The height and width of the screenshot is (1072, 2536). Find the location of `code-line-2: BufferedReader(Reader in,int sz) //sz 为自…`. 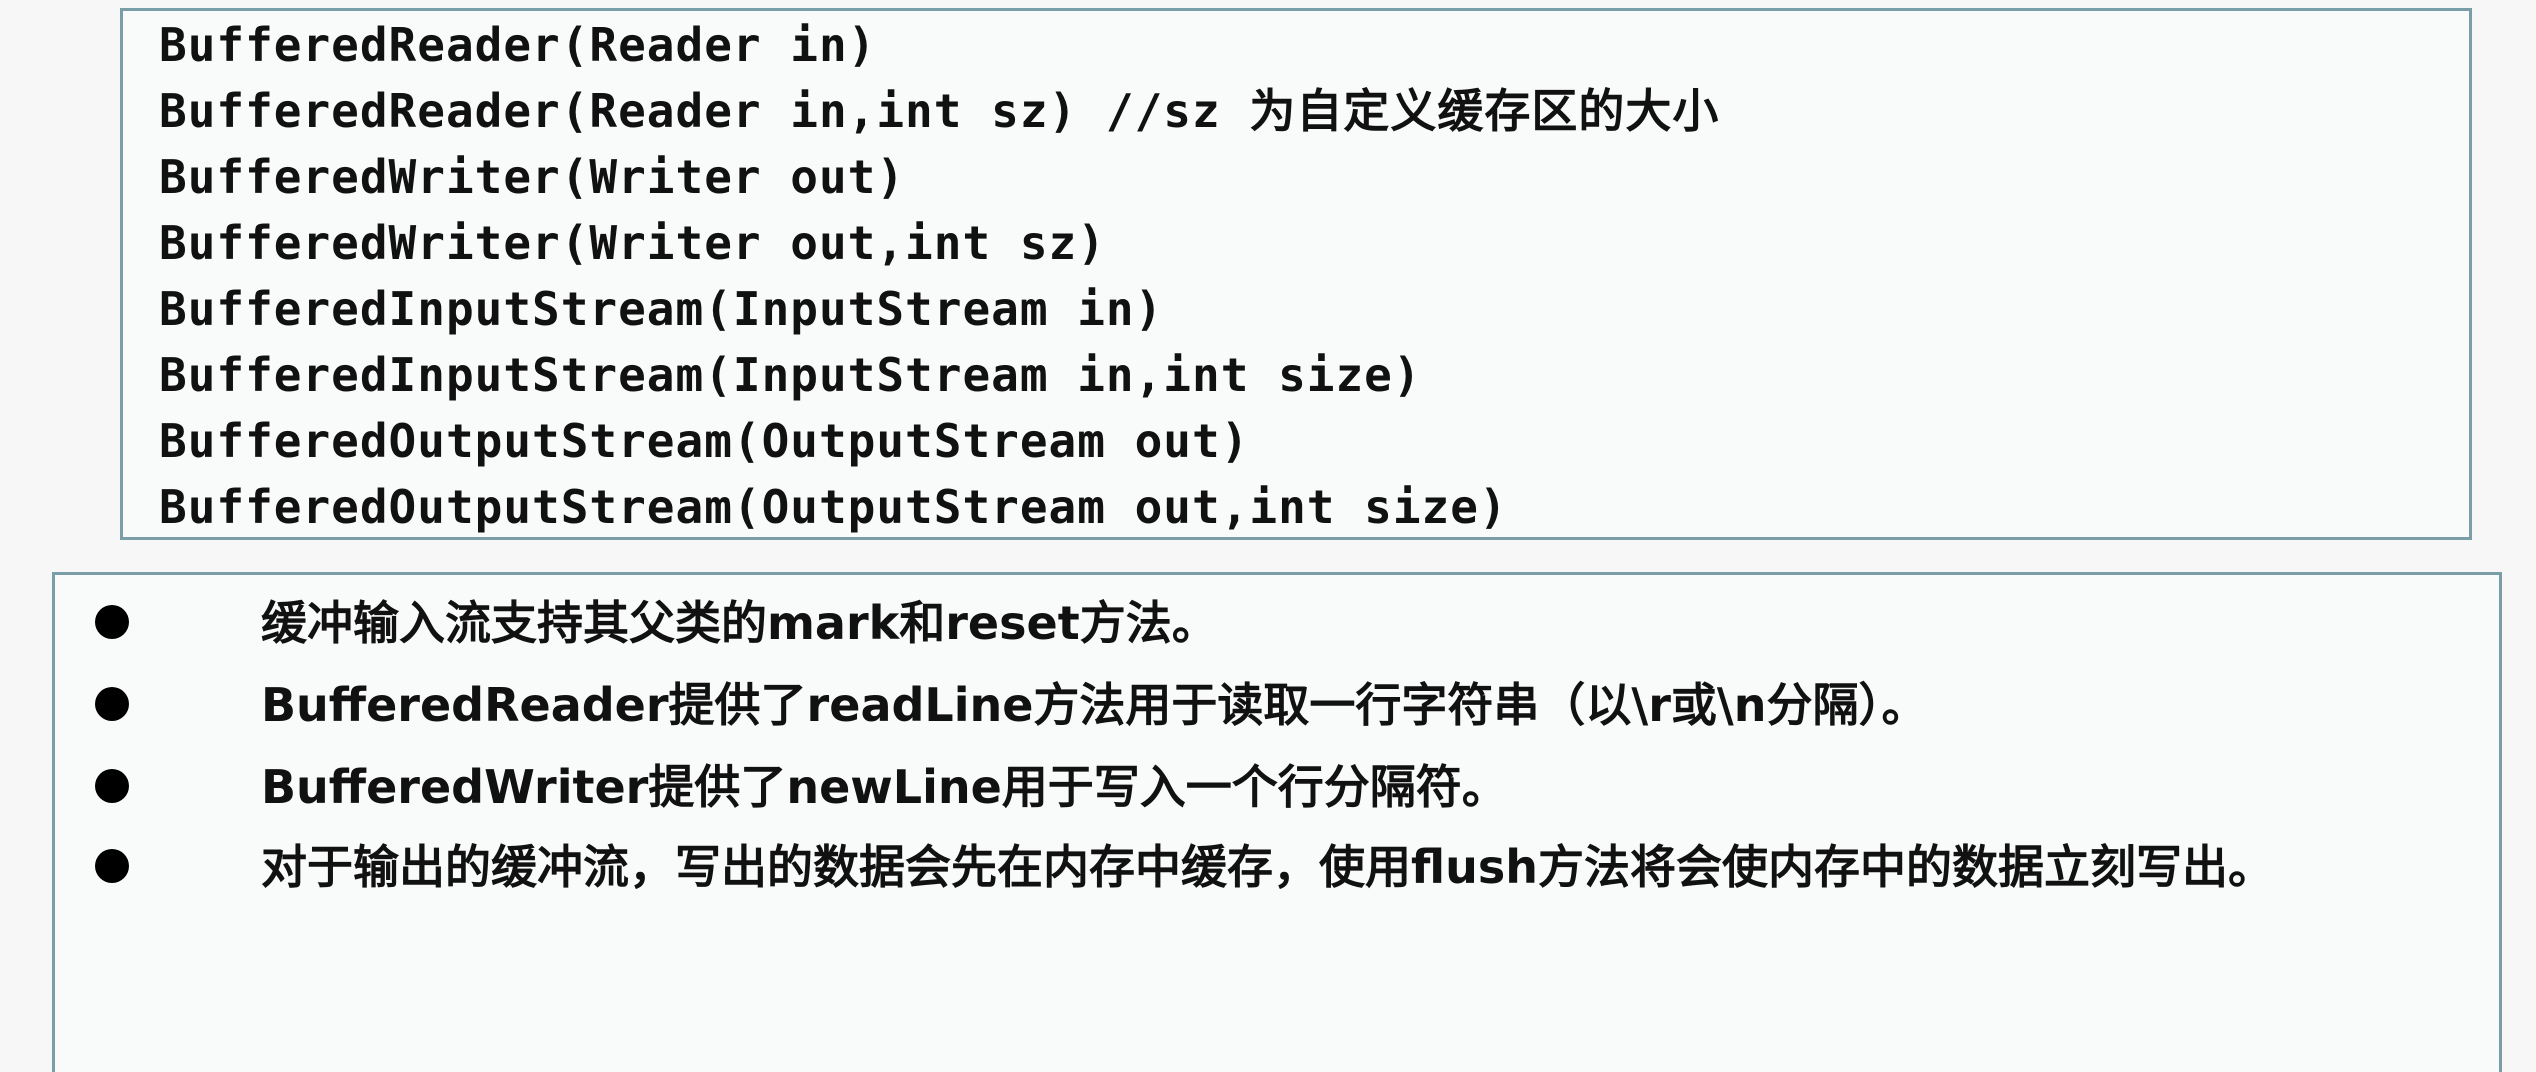

code-line-2: BufferedReader(Reader in,int sz) //sz 为自… is located at coordinates (939, 111).